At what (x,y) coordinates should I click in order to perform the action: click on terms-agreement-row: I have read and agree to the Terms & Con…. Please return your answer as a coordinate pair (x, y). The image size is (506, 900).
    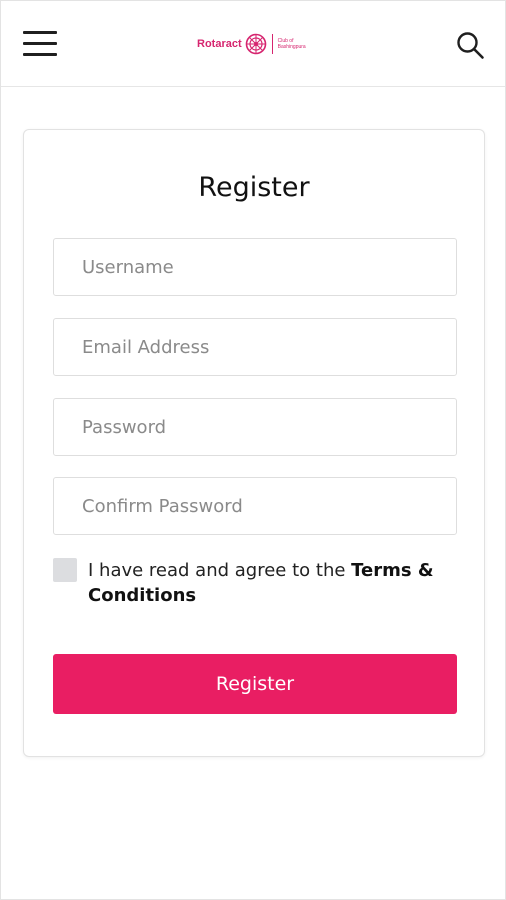
    Looking at the image, I should click on (253, 583).